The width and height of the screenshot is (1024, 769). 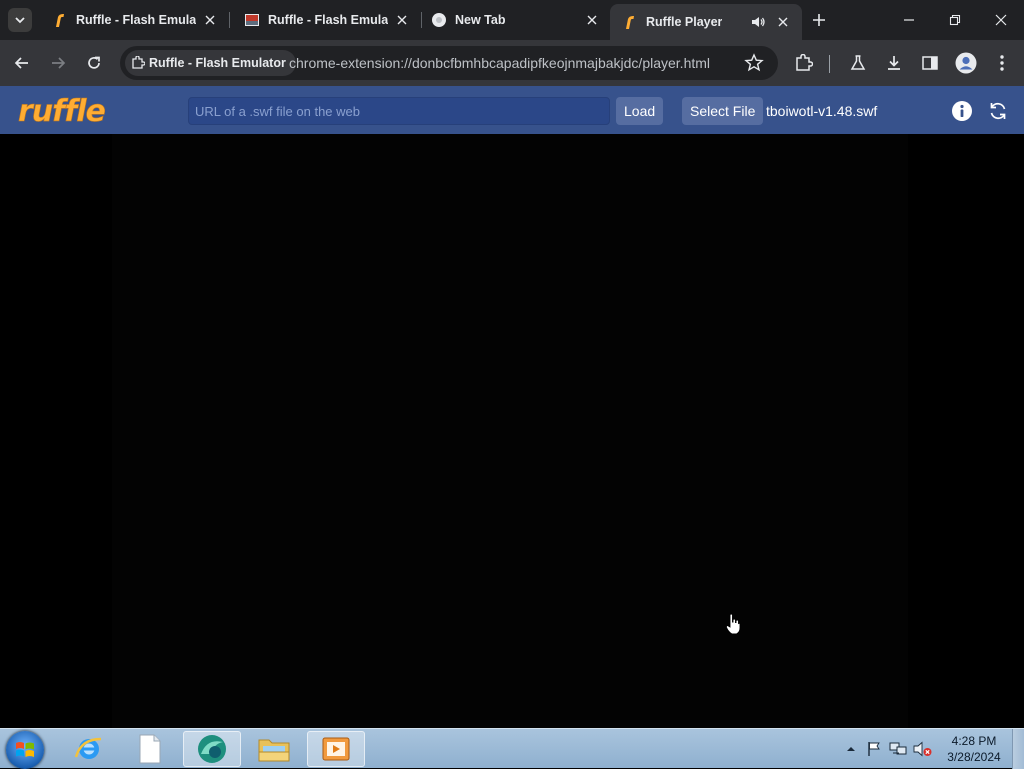 I want to click on taskbar-internet-explorer, so click(x=89, y=749).